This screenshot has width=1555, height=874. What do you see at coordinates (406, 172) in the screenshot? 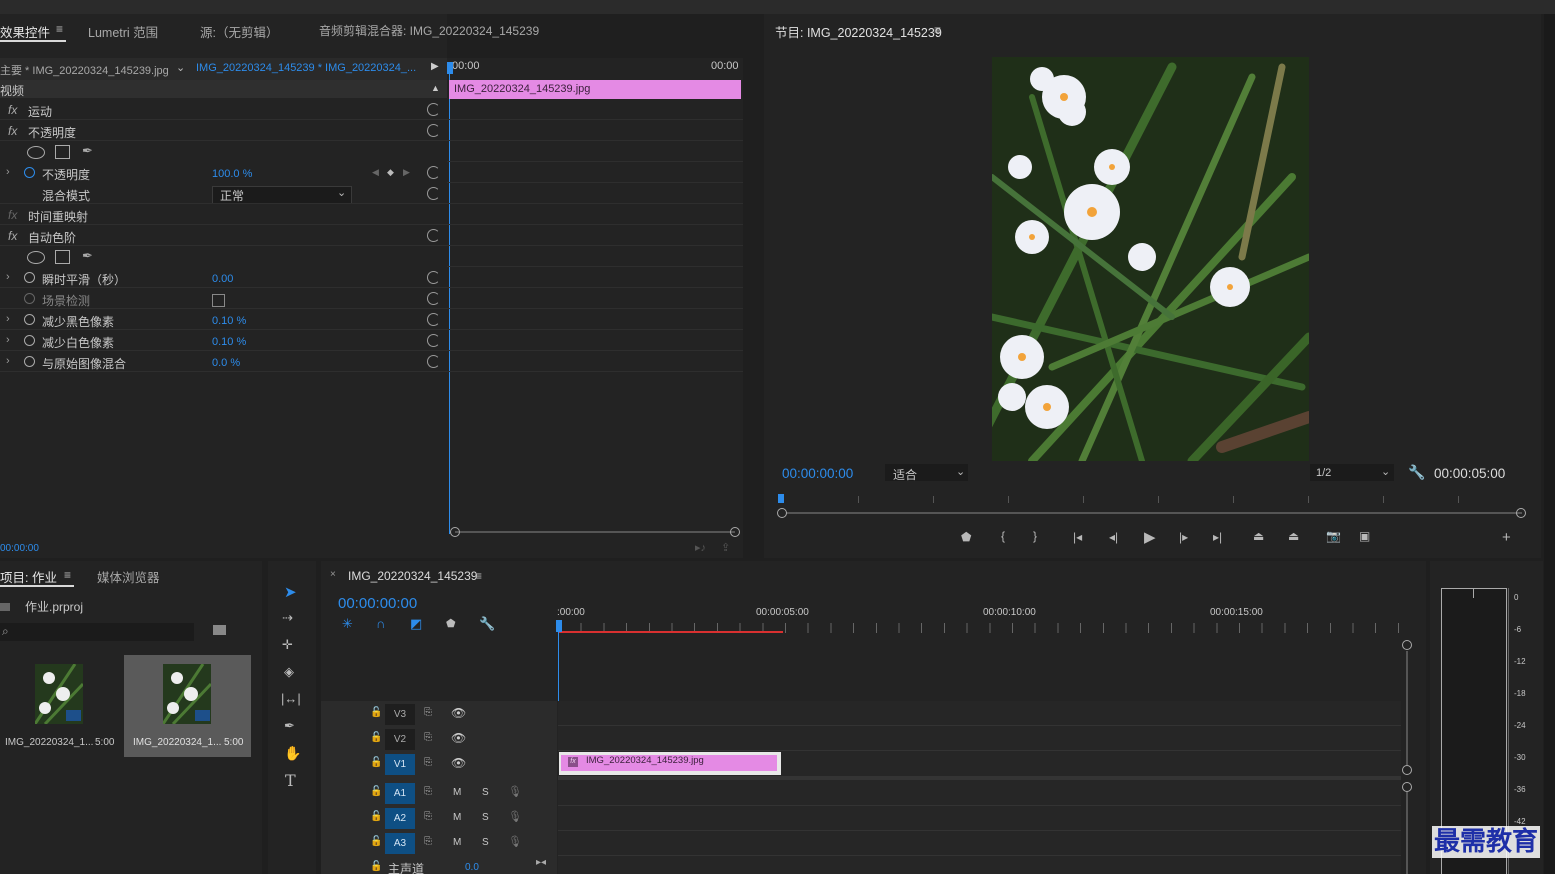
I see `next-keyframe-icon: ▶` at bounding box center [406, 172].